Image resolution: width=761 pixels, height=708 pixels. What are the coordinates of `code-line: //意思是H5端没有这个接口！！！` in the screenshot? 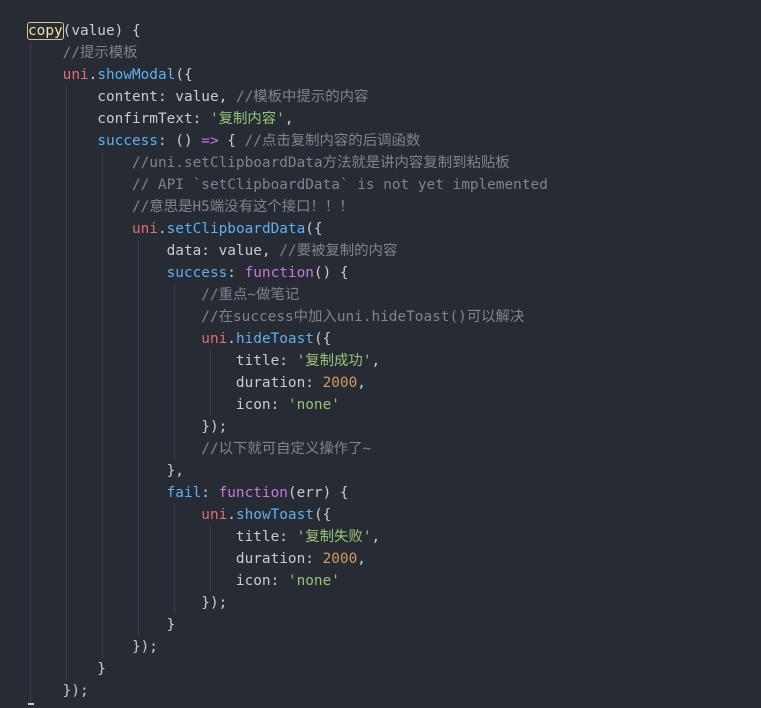 It's located at (288, 207).